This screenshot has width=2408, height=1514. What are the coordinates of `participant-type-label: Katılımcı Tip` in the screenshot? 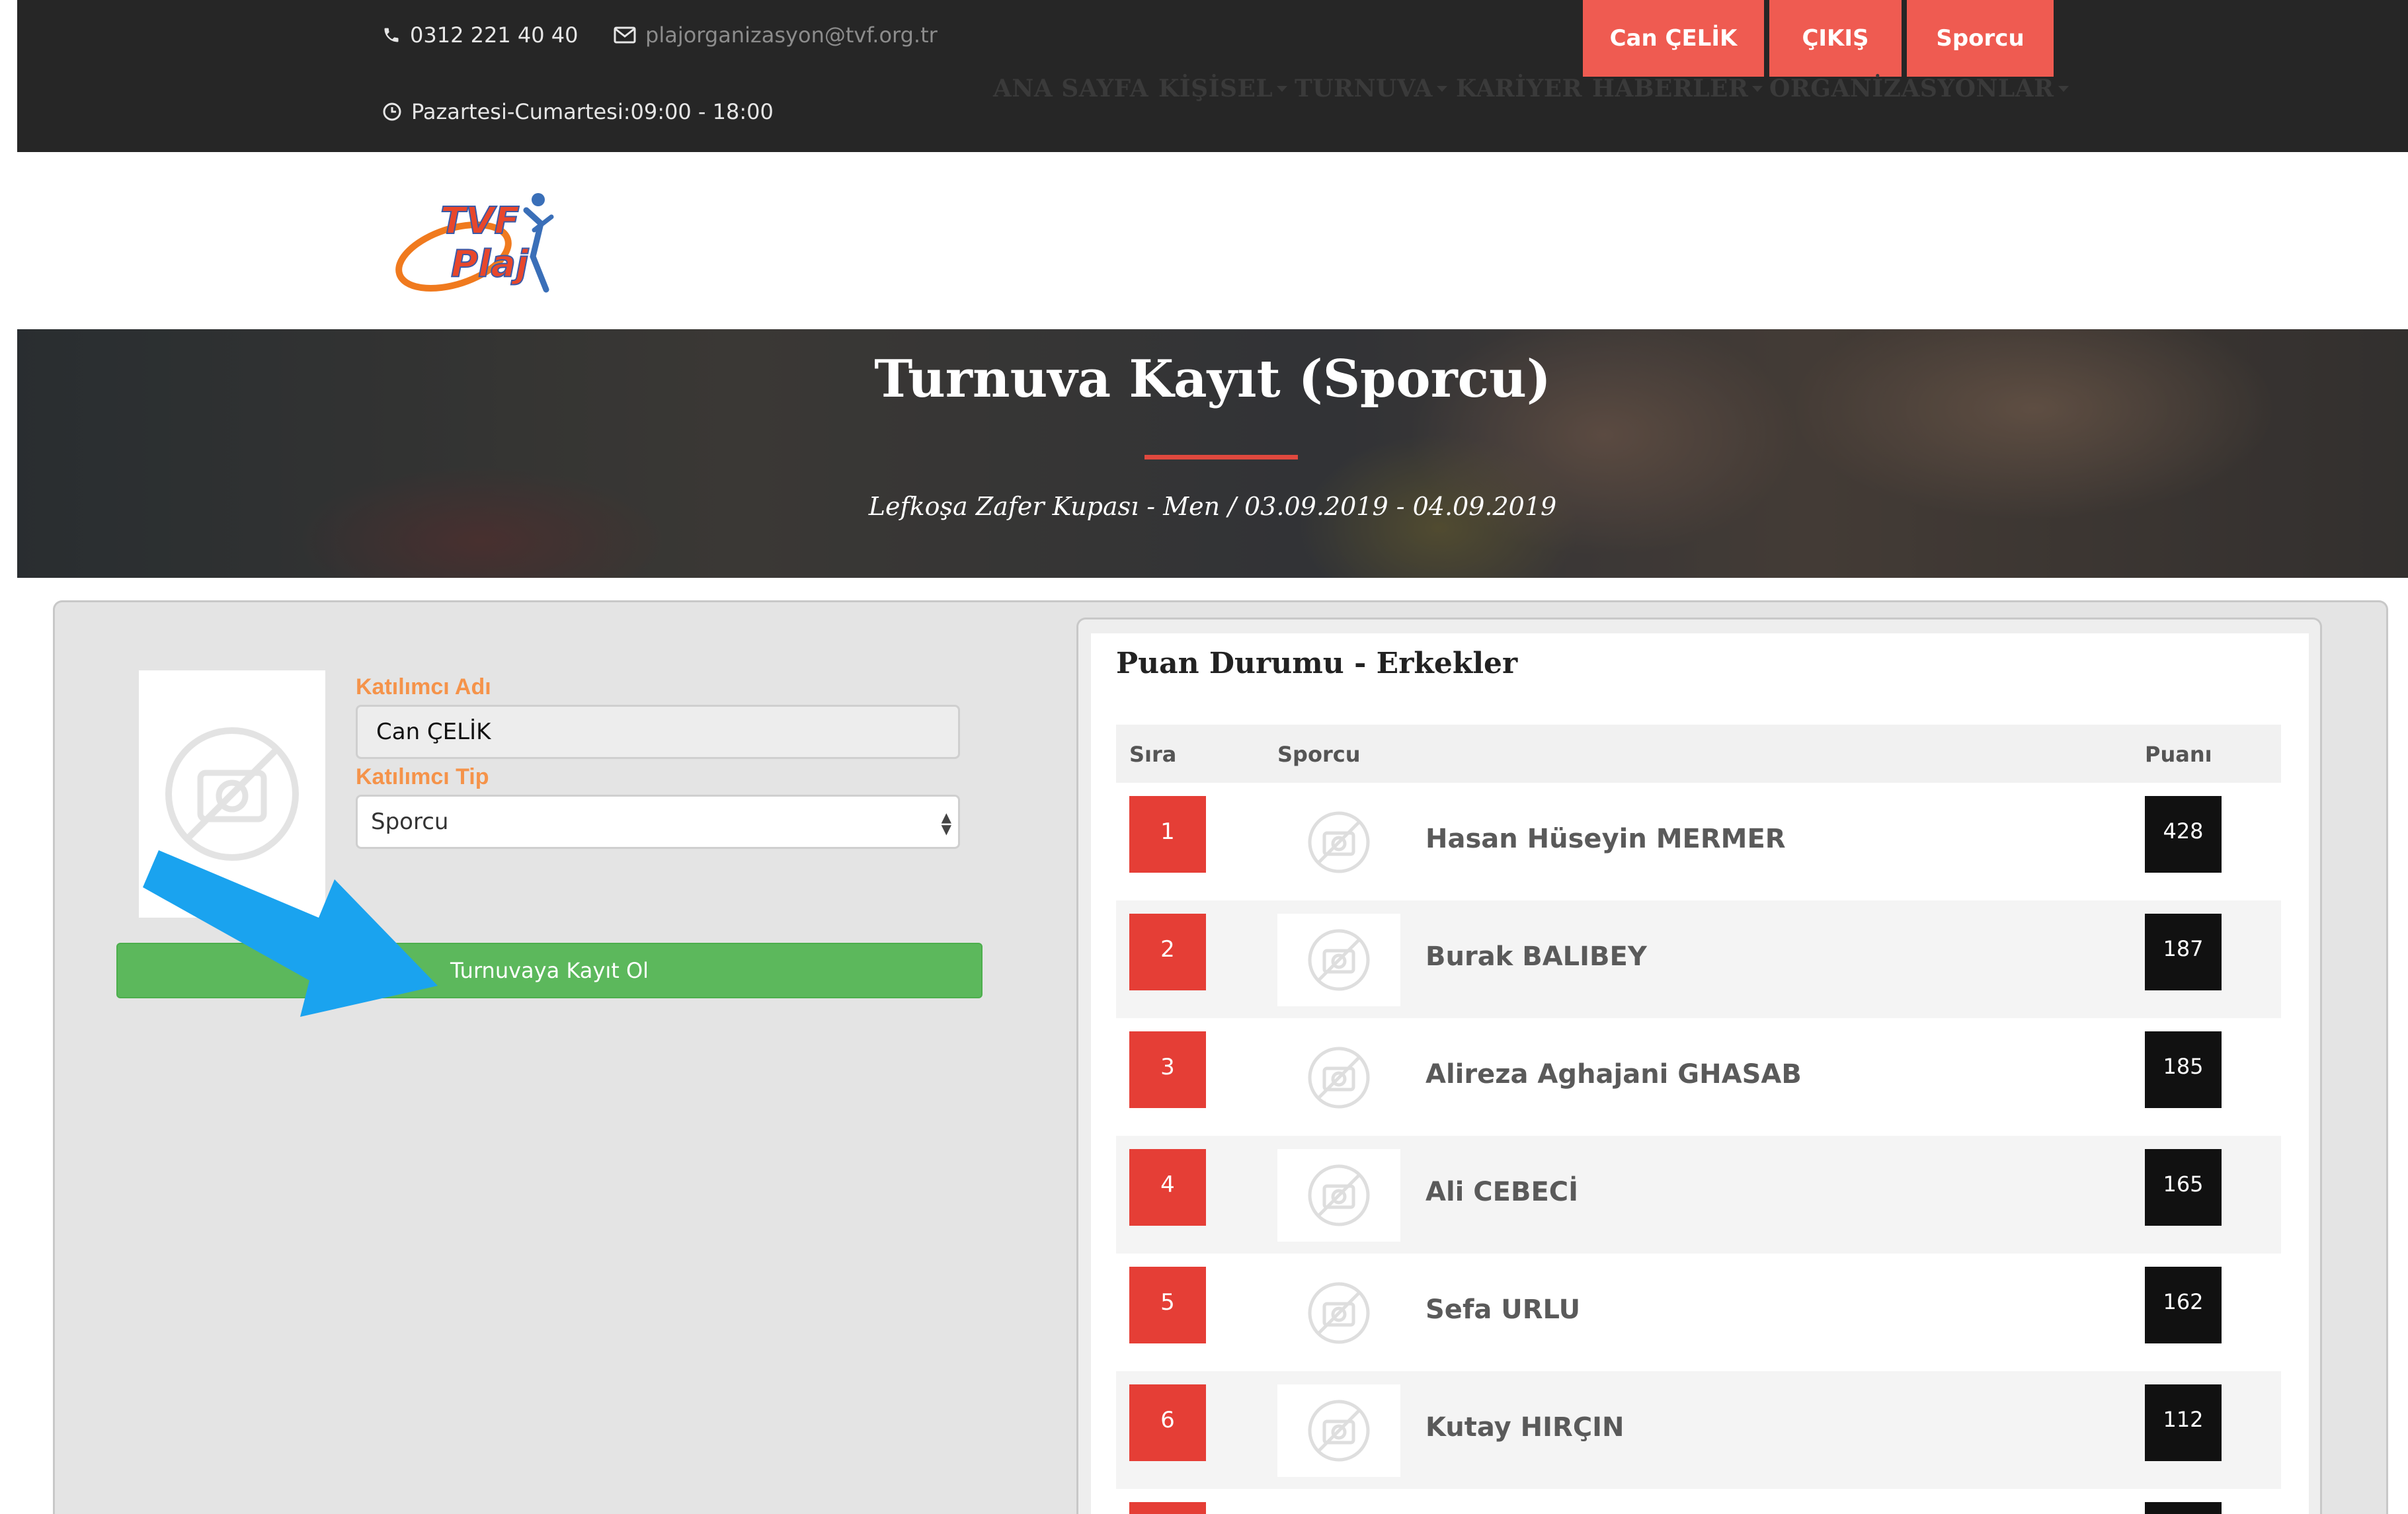 It's located at (422, 776).